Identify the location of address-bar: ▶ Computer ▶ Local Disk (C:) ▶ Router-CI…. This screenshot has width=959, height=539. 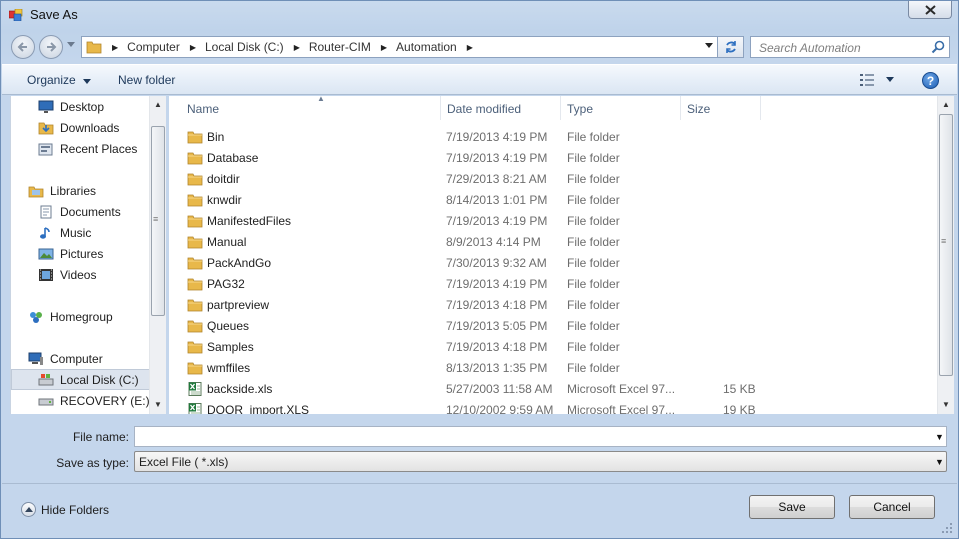
(399, 47).